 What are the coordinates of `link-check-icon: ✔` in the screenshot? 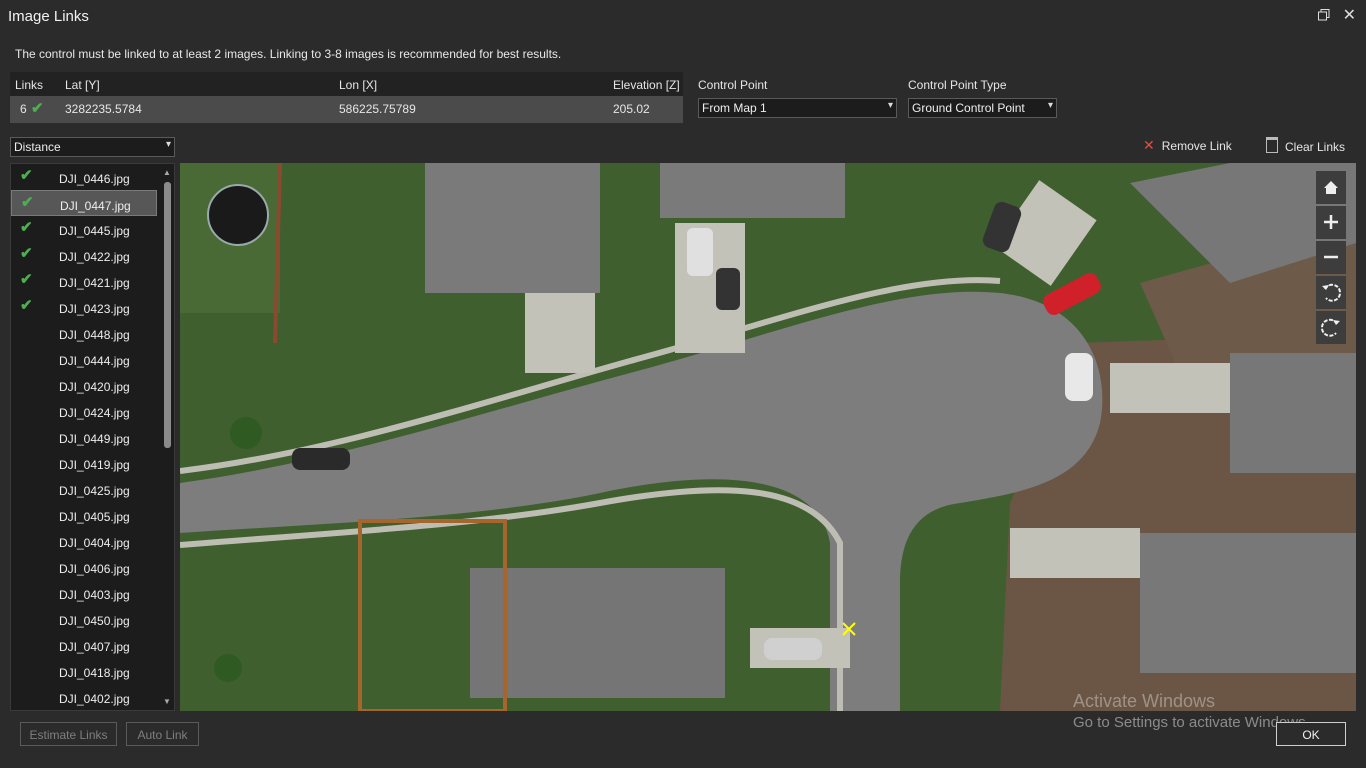 It's located at (37, 108).